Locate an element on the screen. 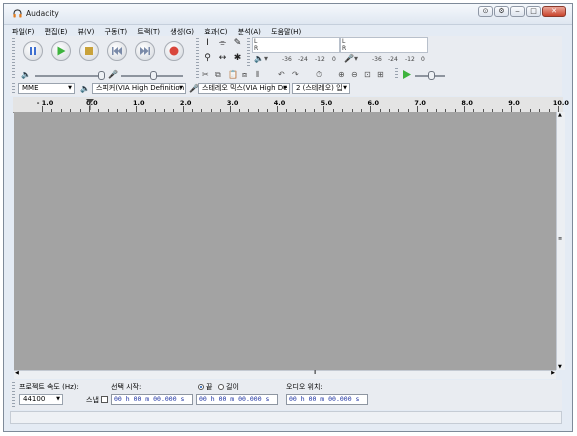  output-volume-slider is located at coordinates (101, 75).